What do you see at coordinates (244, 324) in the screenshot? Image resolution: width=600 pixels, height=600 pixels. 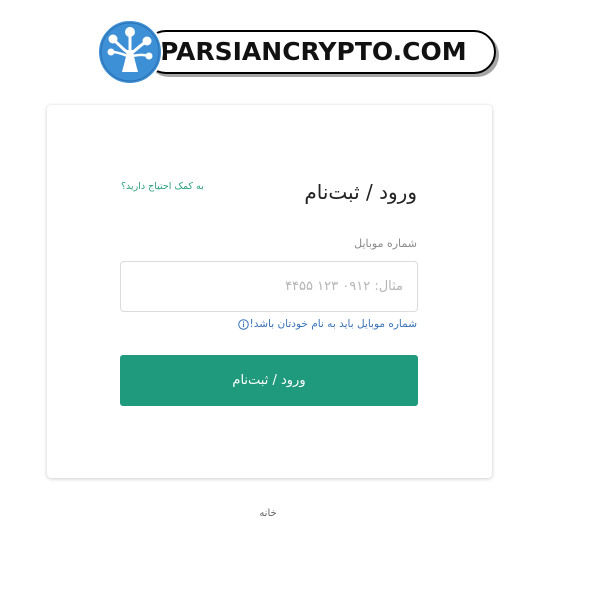 I see `info-circle-icon` at bounding box center [244, 324].